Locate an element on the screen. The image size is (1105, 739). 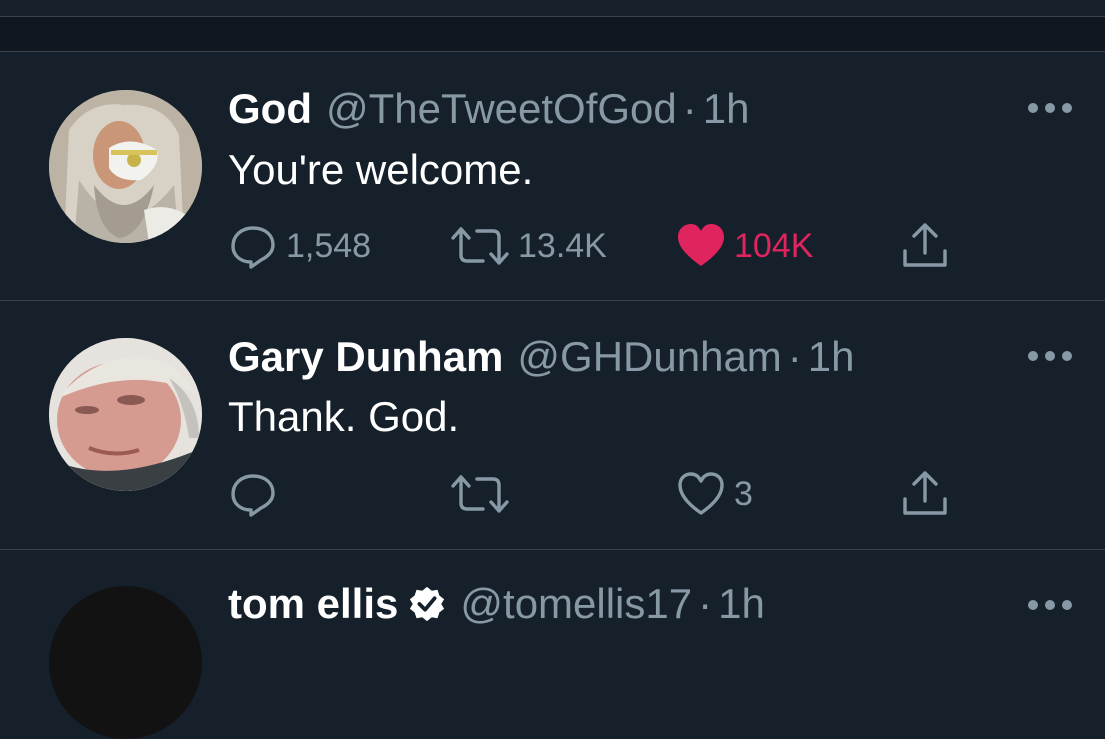
retweet-count: 13.4K is located at coordinates (562, 245).